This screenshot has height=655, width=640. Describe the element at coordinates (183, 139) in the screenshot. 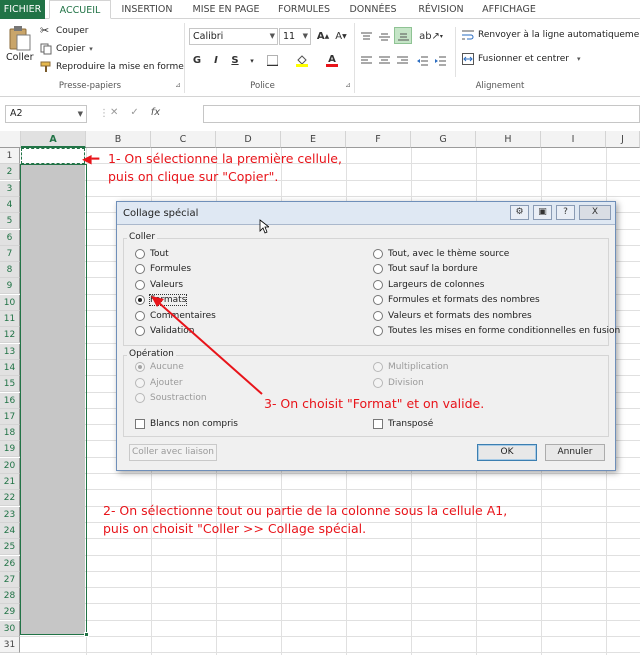

I see `column-header-c: C` at that location.